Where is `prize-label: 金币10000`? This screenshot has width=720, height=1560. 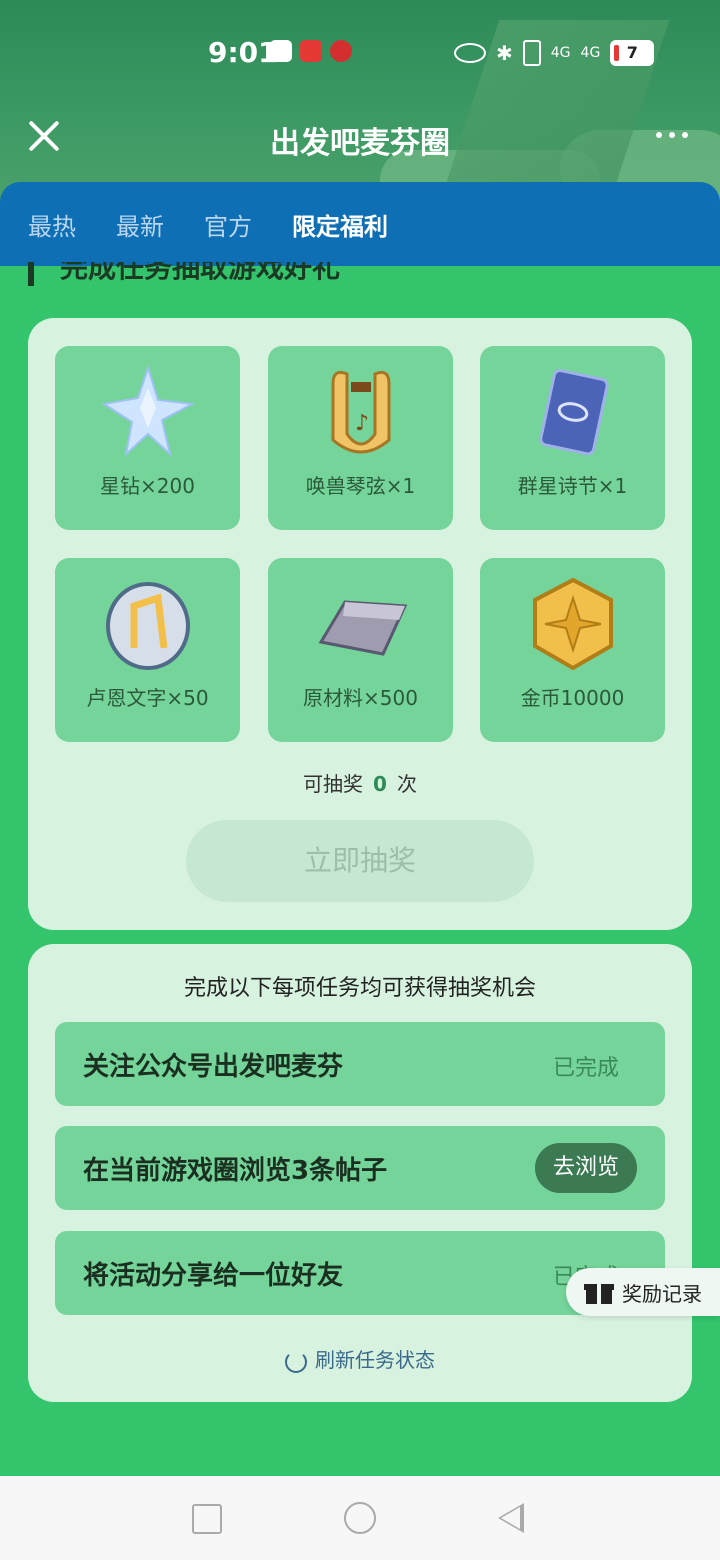 prize-label: 金币10000 is located at coordinates (572, 698).